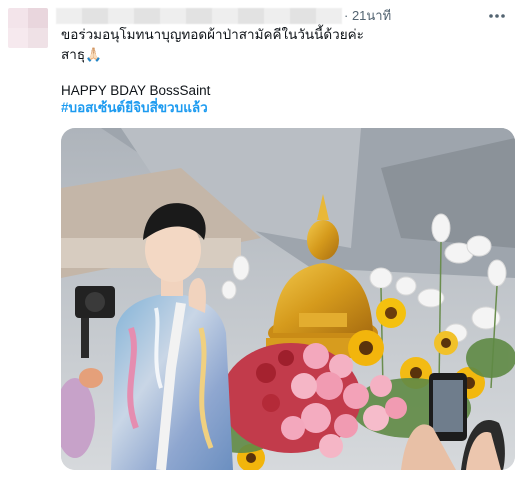 The image size is (529, 477). I want to click on avatar, so click(28, 28).